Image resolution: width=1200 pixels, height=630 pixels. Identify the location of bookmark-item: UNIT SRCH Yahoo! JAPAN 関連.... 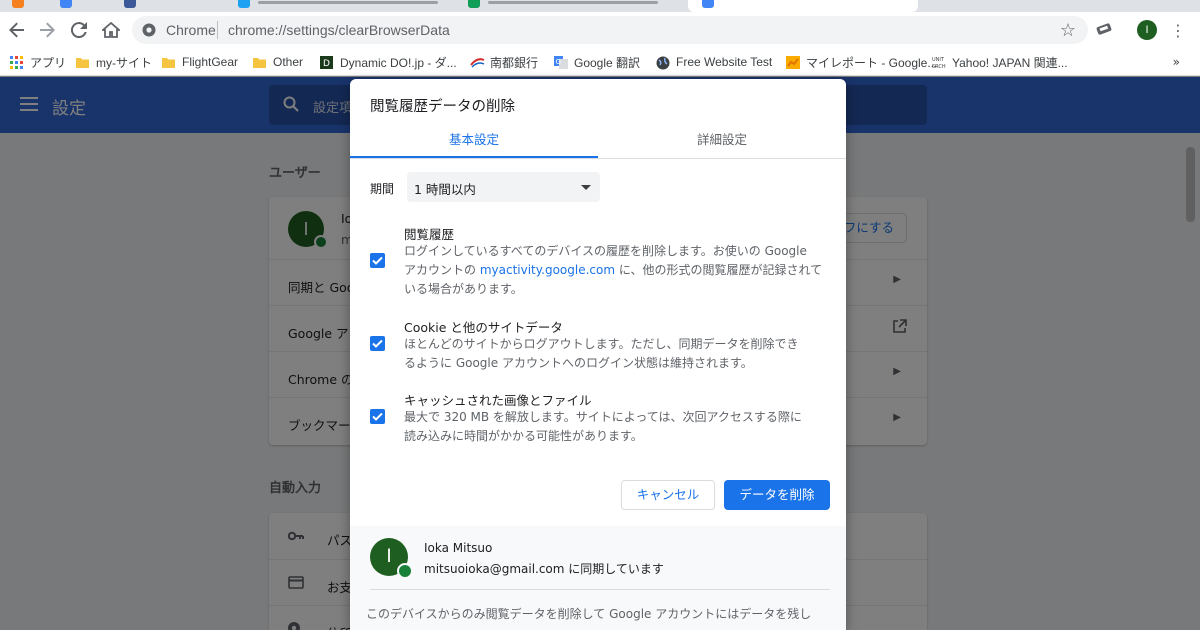
(1000, 62).